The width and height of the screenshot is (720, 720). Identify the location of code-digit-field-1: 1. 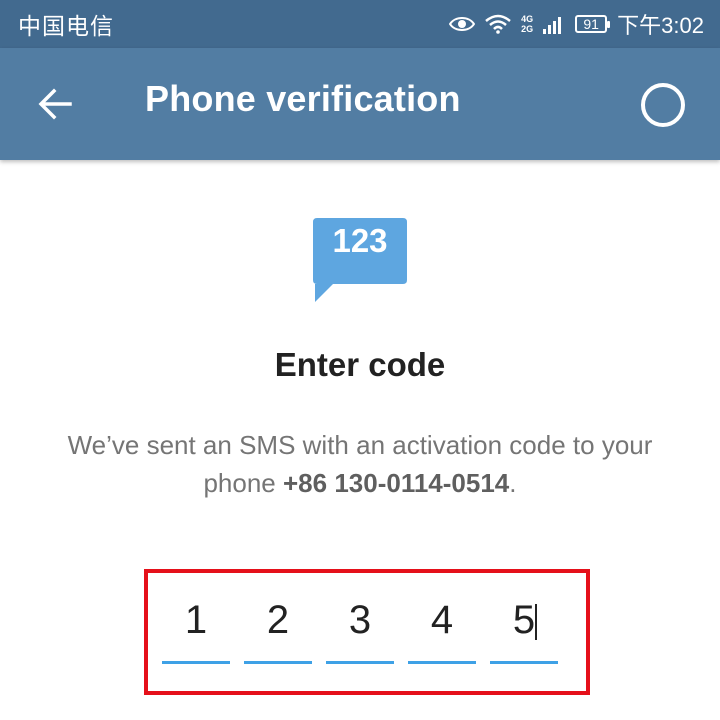
(196, 631).